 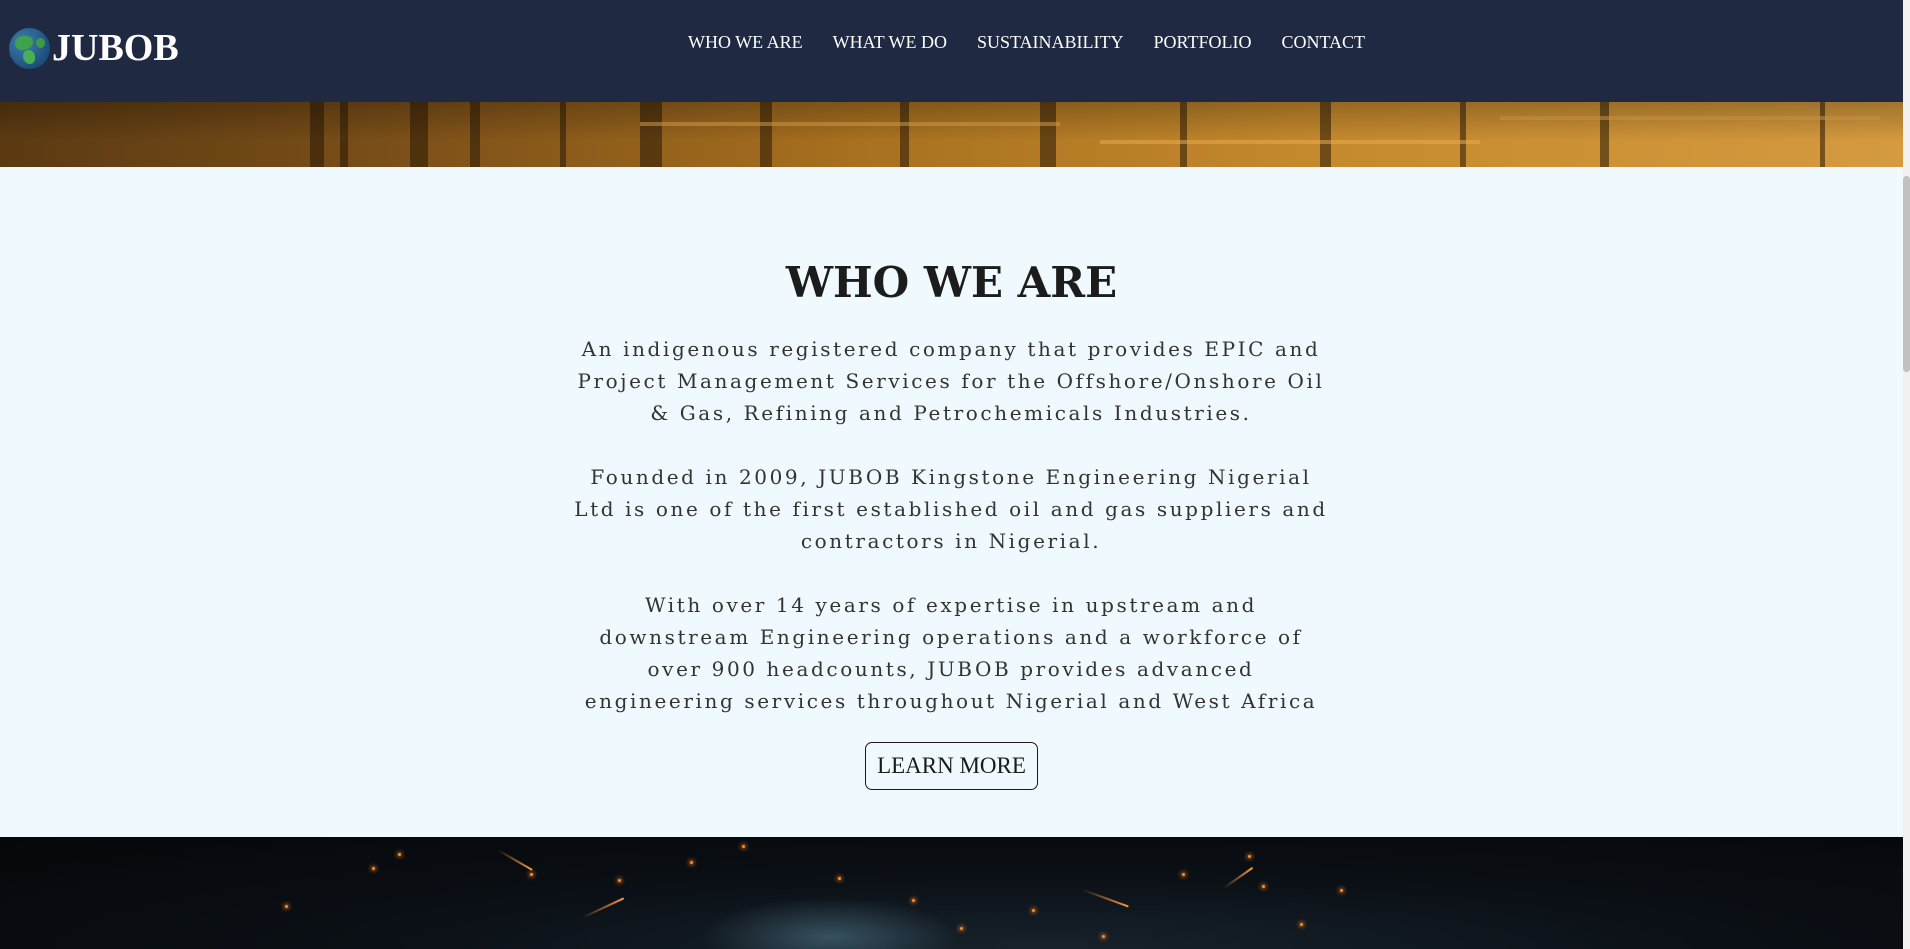 I want to click on learn-more-button: LEARN MORE, so click(x=951, y=766).